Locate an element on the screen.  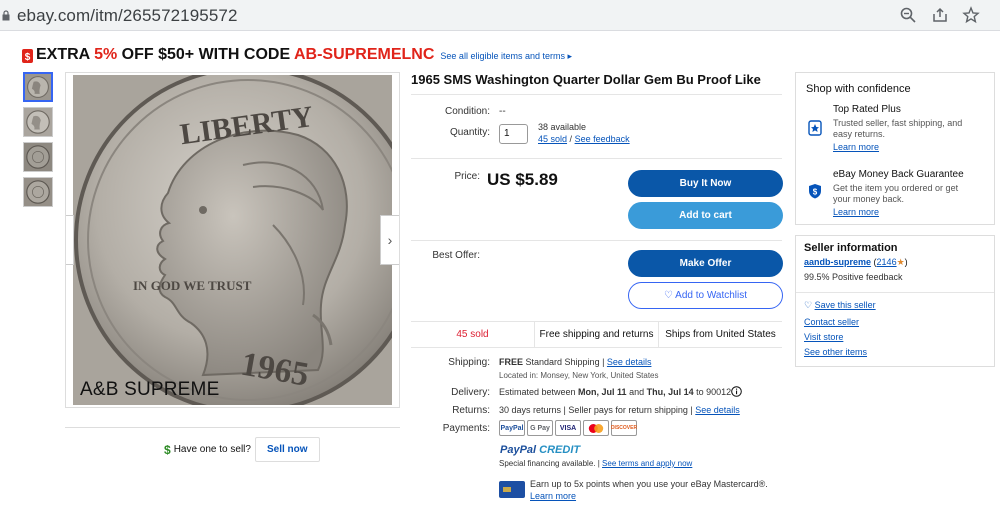
top-rated-learn-more-link: Learn more is located at coordinates (856, 147).